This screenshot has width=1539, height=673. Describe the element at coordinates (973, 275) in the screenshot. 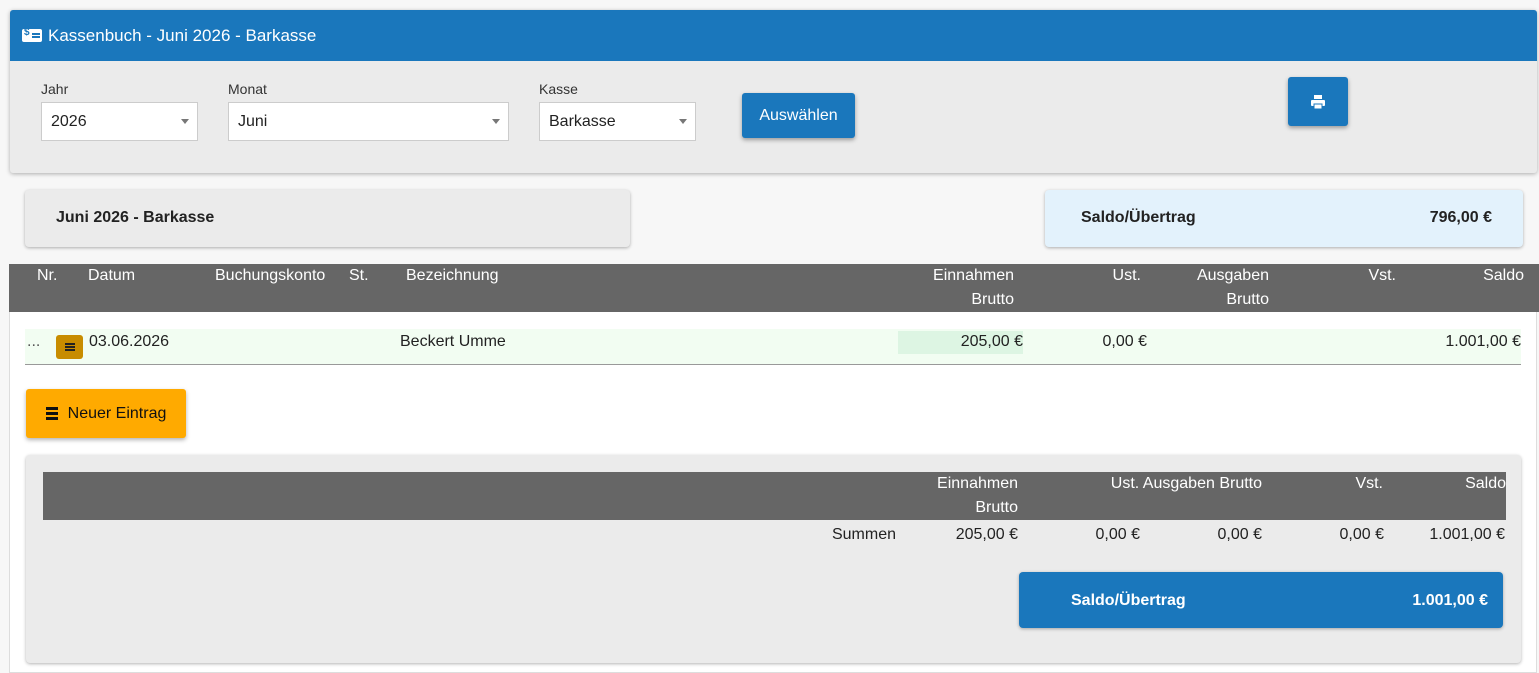

I see `col-einnahmen: Einnahmen` at that location.